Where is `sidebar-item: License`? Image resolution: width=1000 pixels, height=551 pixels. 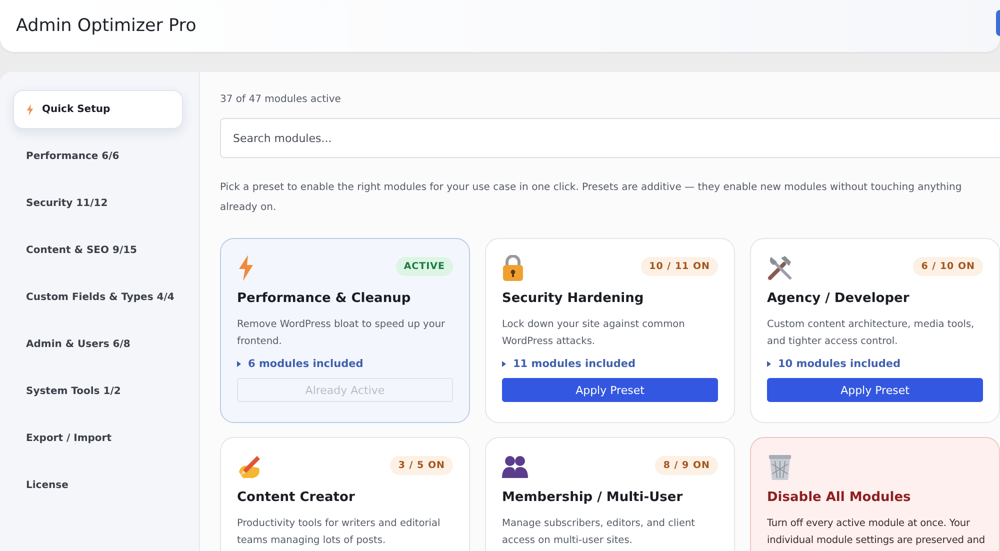
sidebar-item: License is located at coordinates (98, 485).